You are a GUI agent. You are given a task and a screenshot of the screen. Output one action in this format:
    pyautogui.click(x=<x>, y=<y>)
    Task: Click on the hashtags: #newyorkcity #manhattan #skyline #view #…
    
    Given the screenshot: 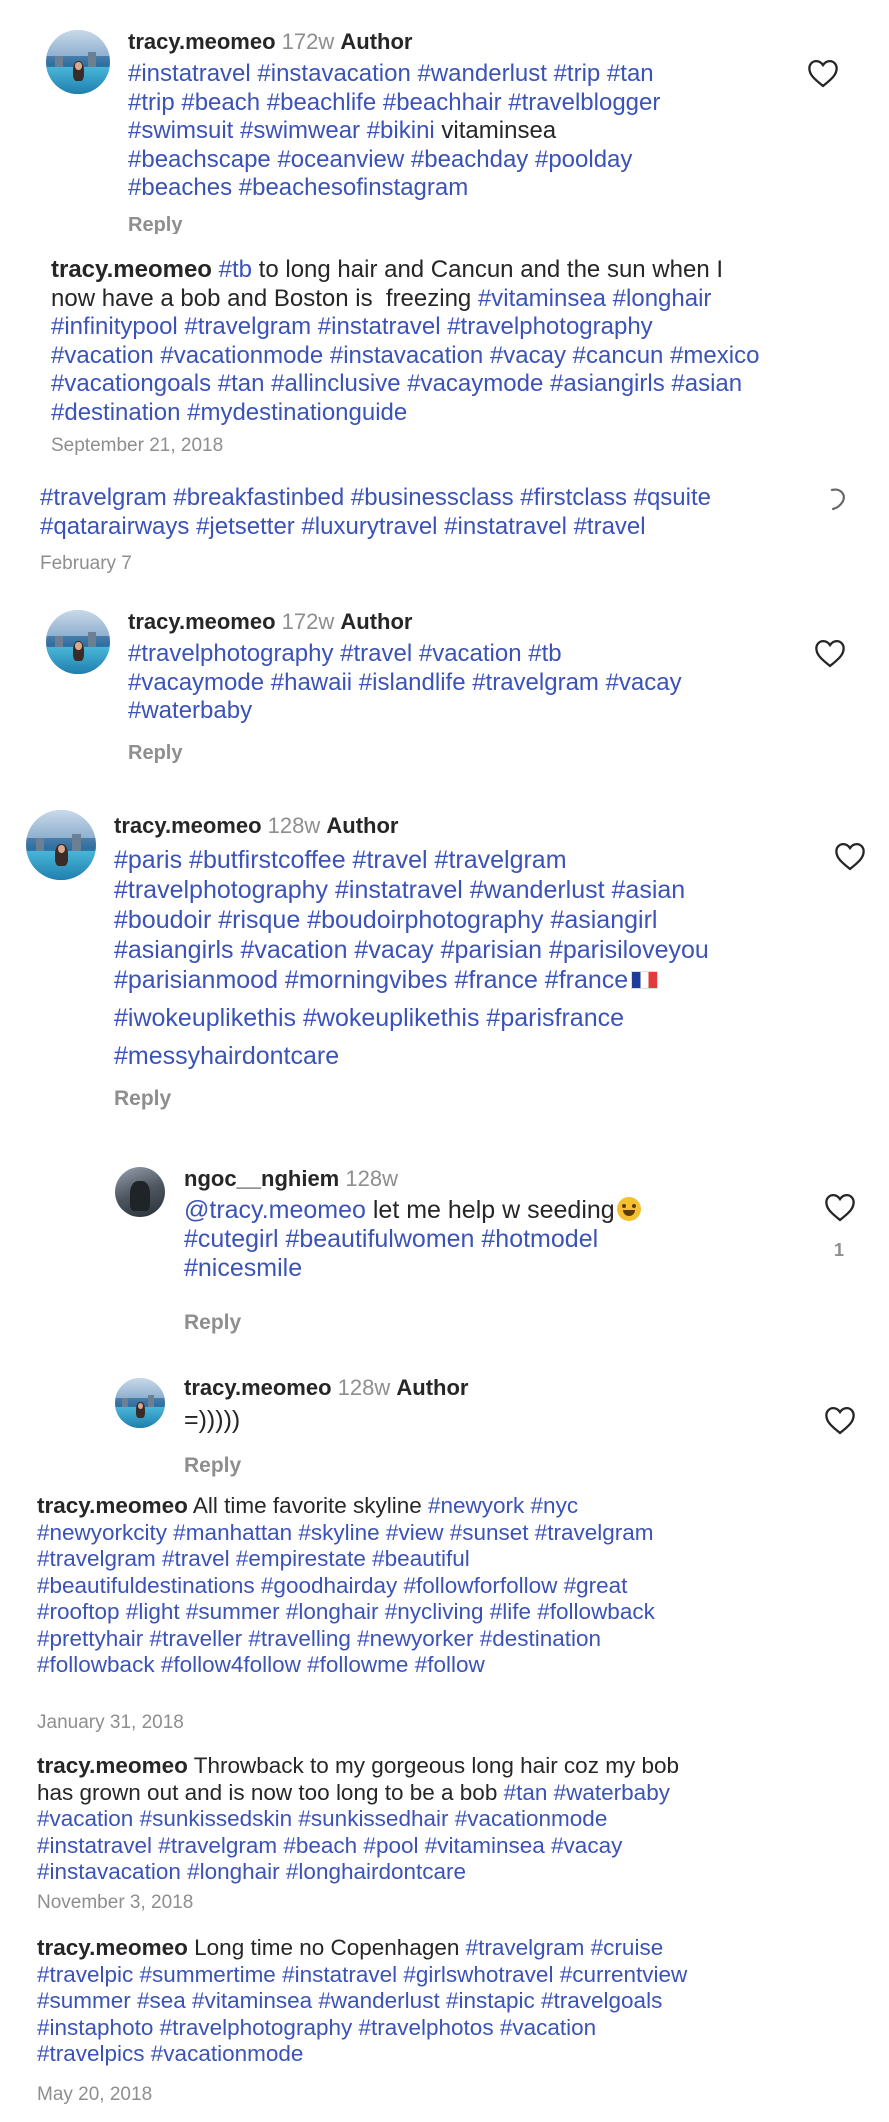 What is the action you would take?
    pyautogui.click(x=345, y=1532)
    